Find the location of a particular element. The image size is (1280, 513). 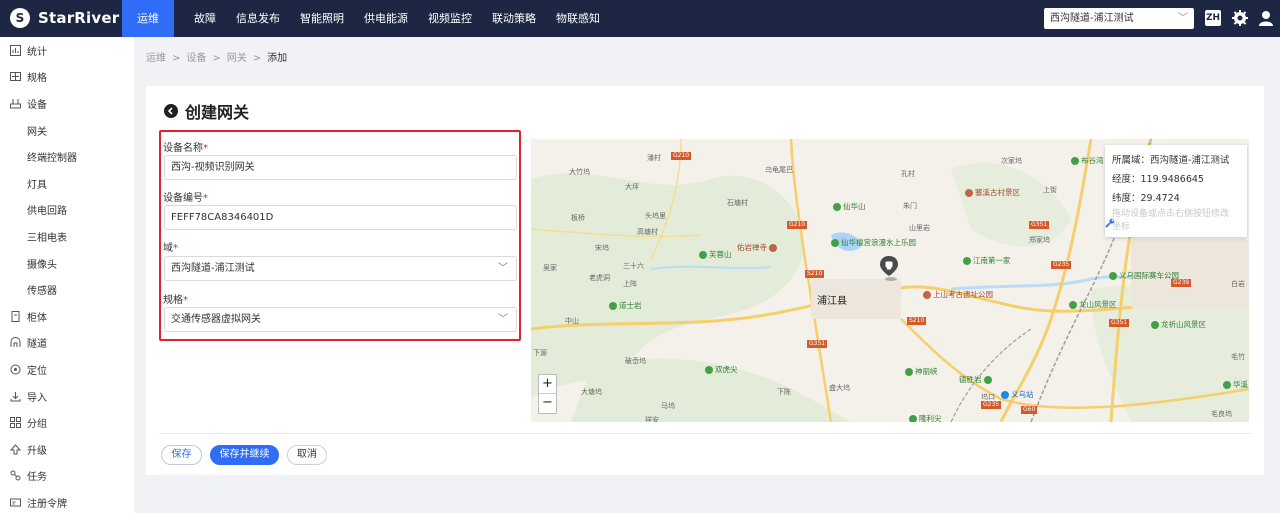

domain-select: 西沟隧道-浦江测试 ﹀ is located at coordinates (340, 268).